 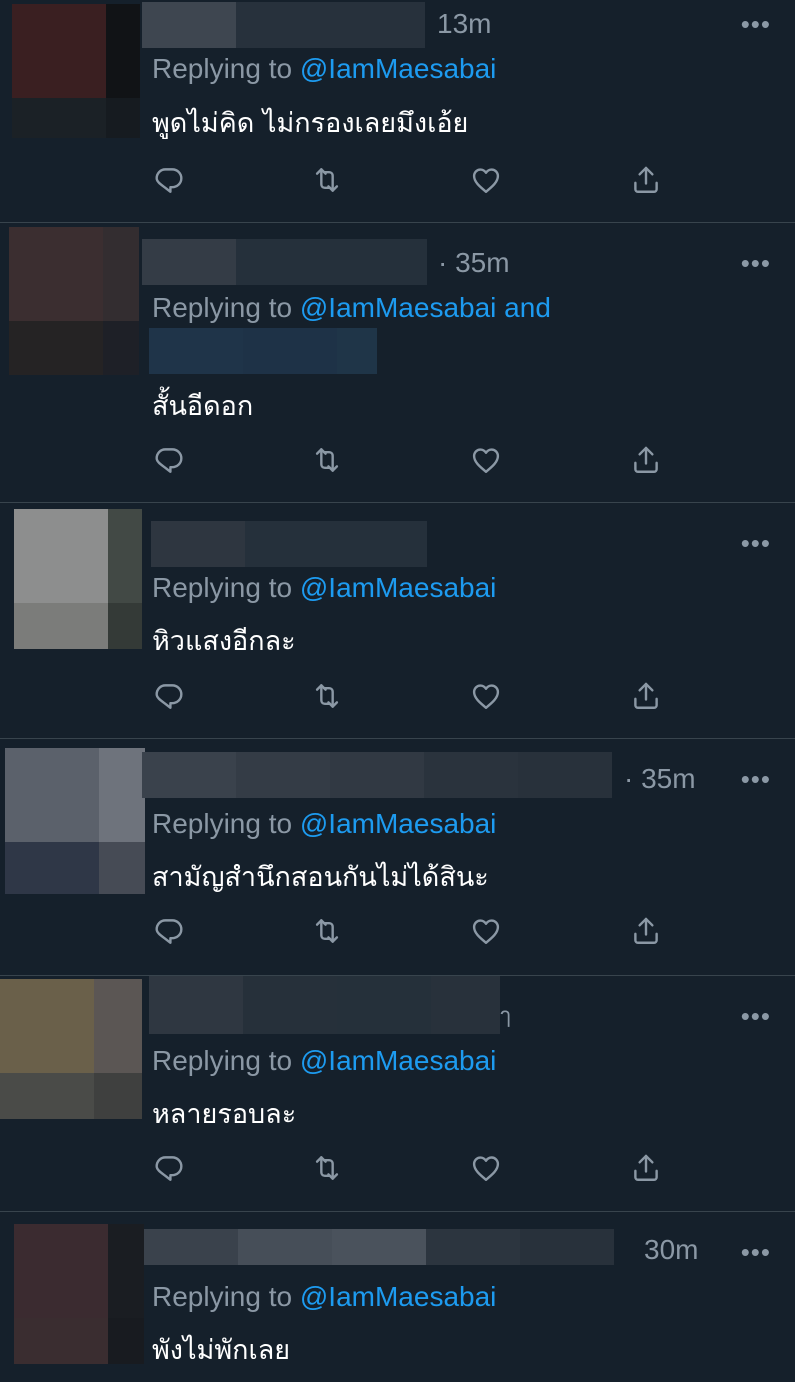 I want to click on tweet-text: สามัญสำนึกสอนกันไม่ได้สินะ, so click(x=320, y=877).